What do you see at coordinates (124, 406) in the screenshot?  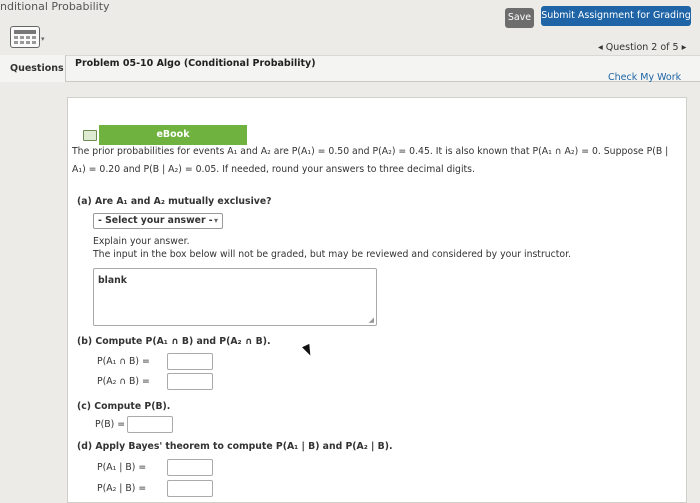 I see `part-c-question: (c) Compute P(B).` at bounding box center [124, 406].